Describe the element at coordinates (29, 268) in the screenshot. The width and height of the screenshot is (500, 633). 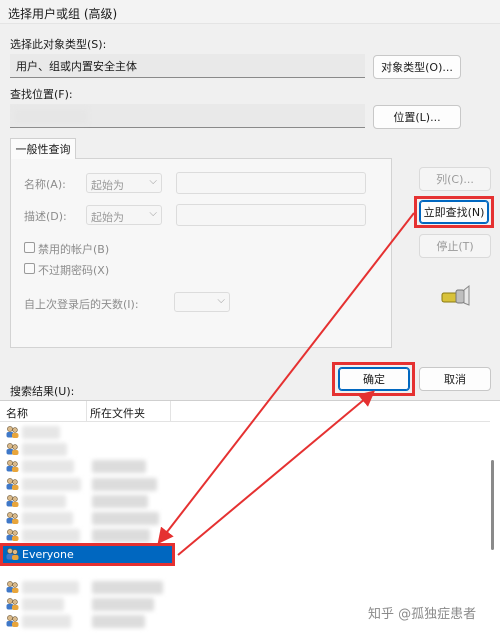
I see `non-expiring-password-checkbox` at that location.